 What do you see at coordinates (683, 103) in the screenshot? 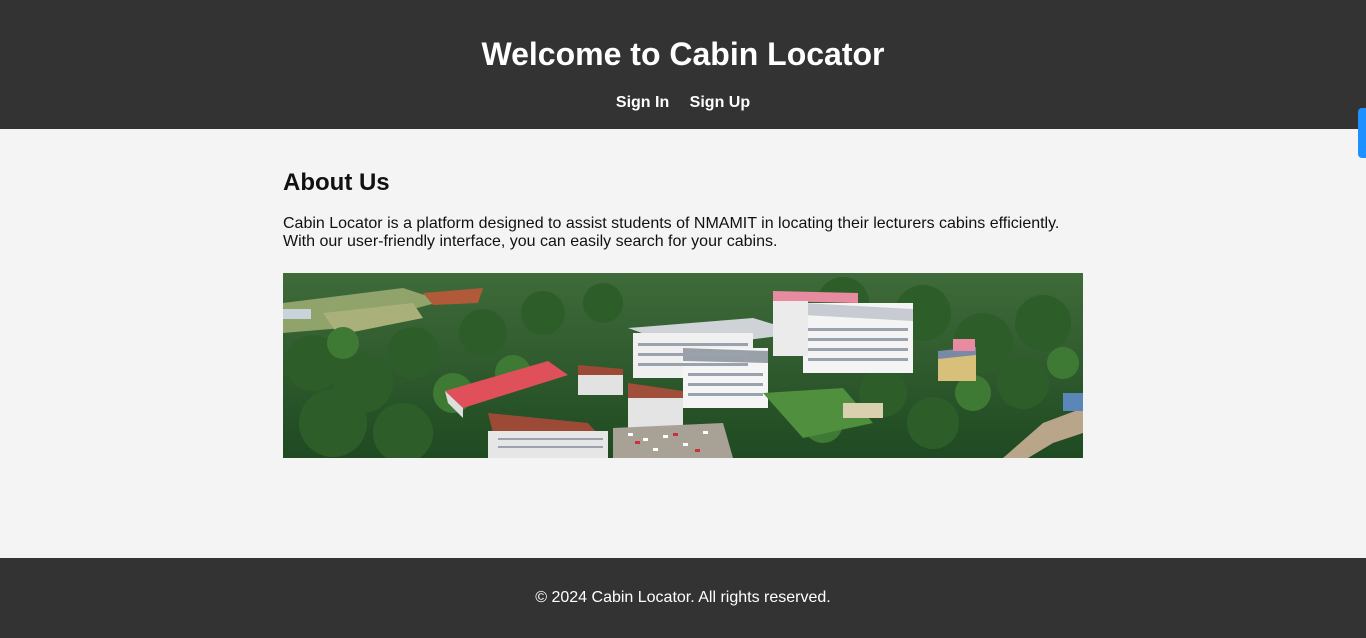
I see `main-nav: Sign In Sign Up` at bounding box center [683, 103].